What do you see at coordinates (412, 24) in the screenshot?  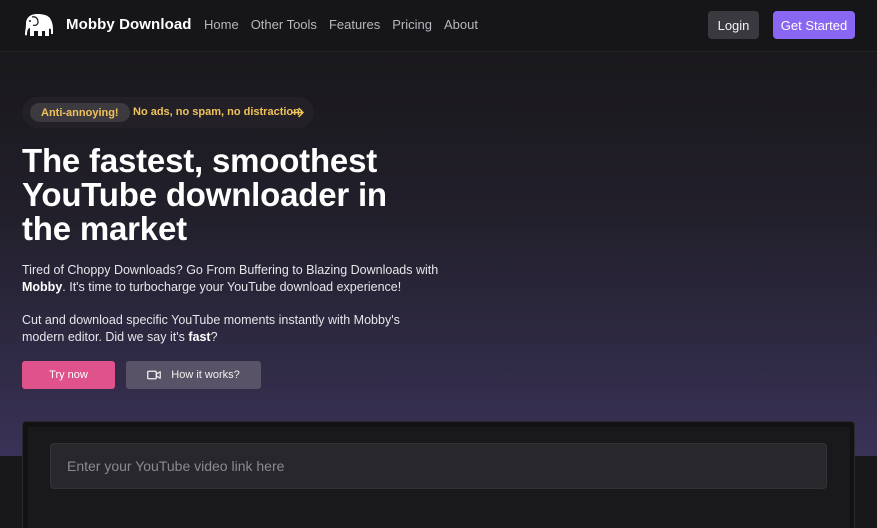 I see `nav-pricing: Pricing` at bounding box center [412, 24].